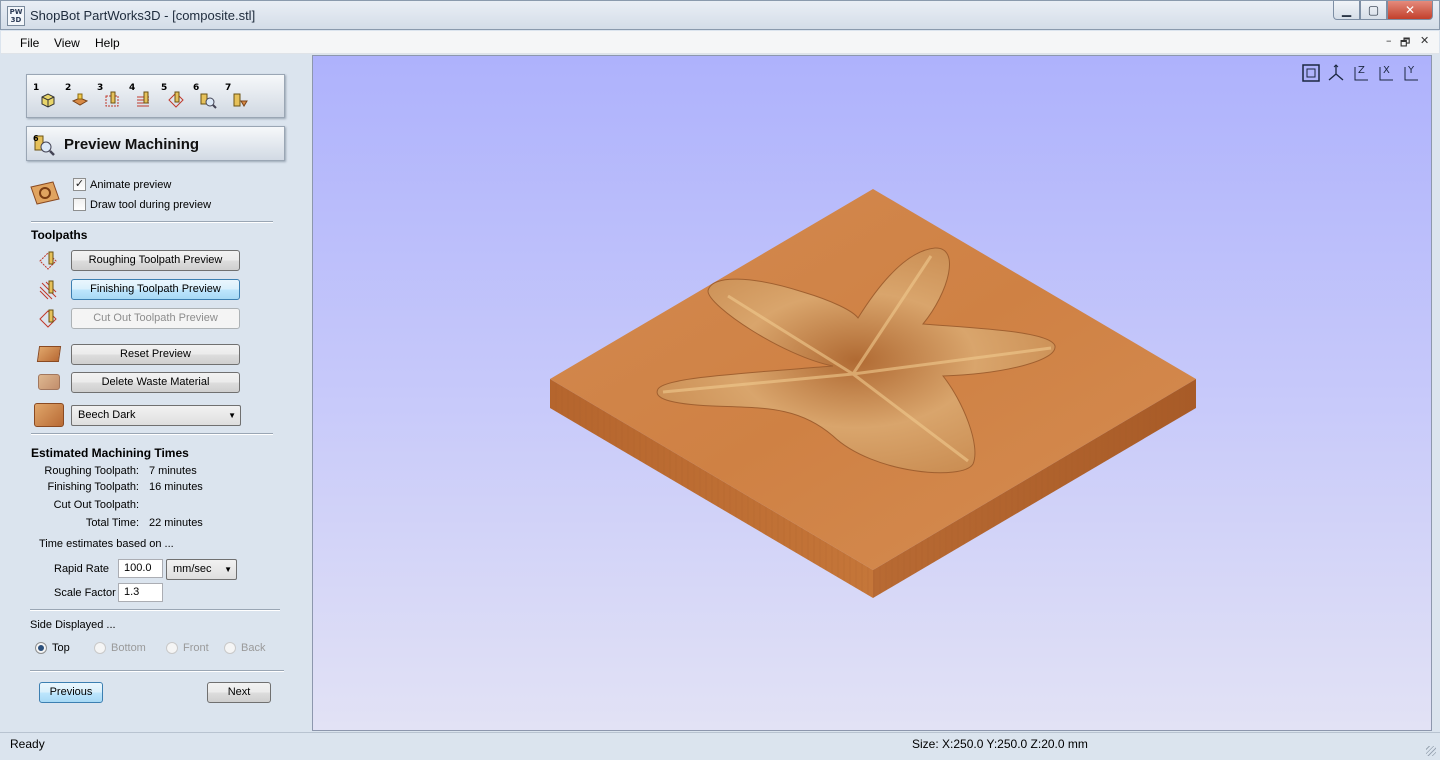  I want to click on animate-preview-icon, so click(45, 193).